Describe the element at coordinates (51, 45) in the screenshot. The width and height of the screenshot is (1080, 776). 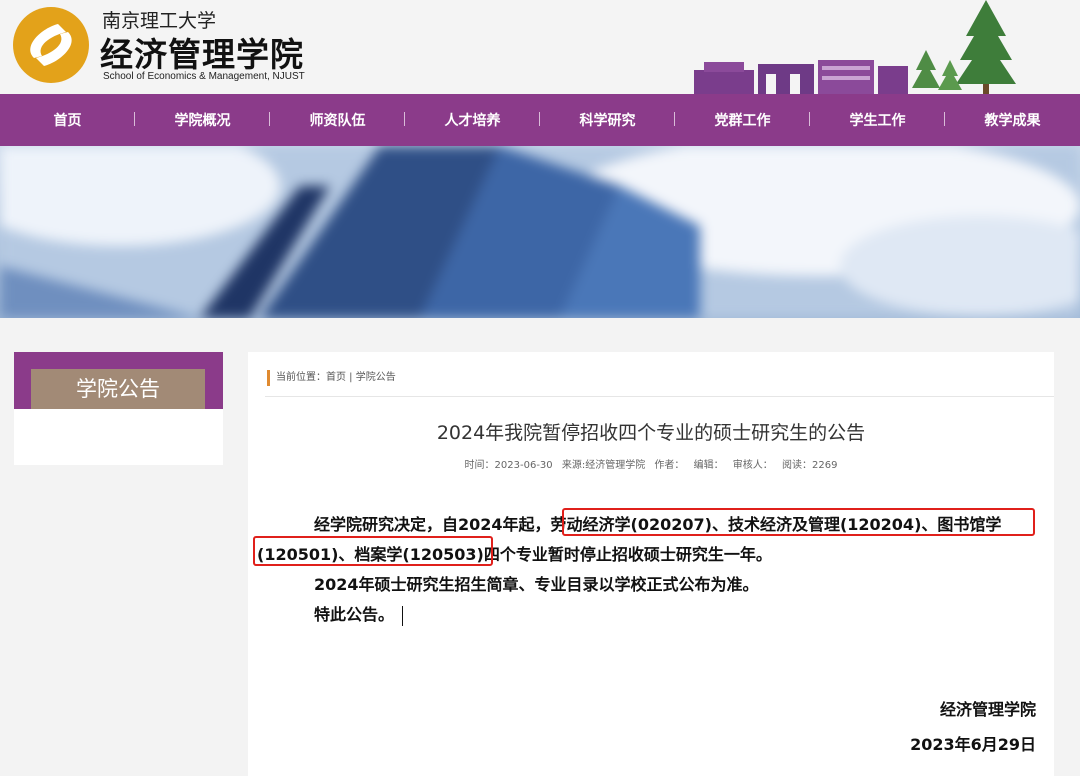
I see `school-logo` at that location.